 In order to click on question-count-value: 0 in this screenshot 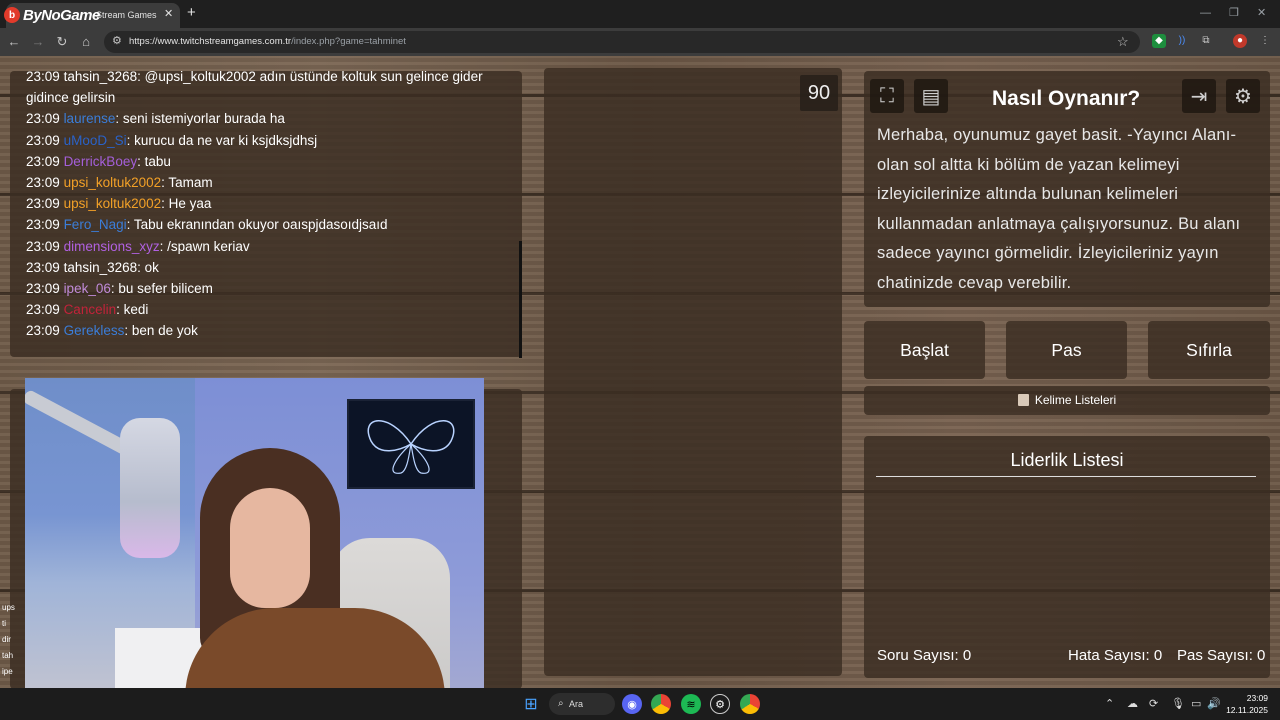, I will do `click(967, 655)`.